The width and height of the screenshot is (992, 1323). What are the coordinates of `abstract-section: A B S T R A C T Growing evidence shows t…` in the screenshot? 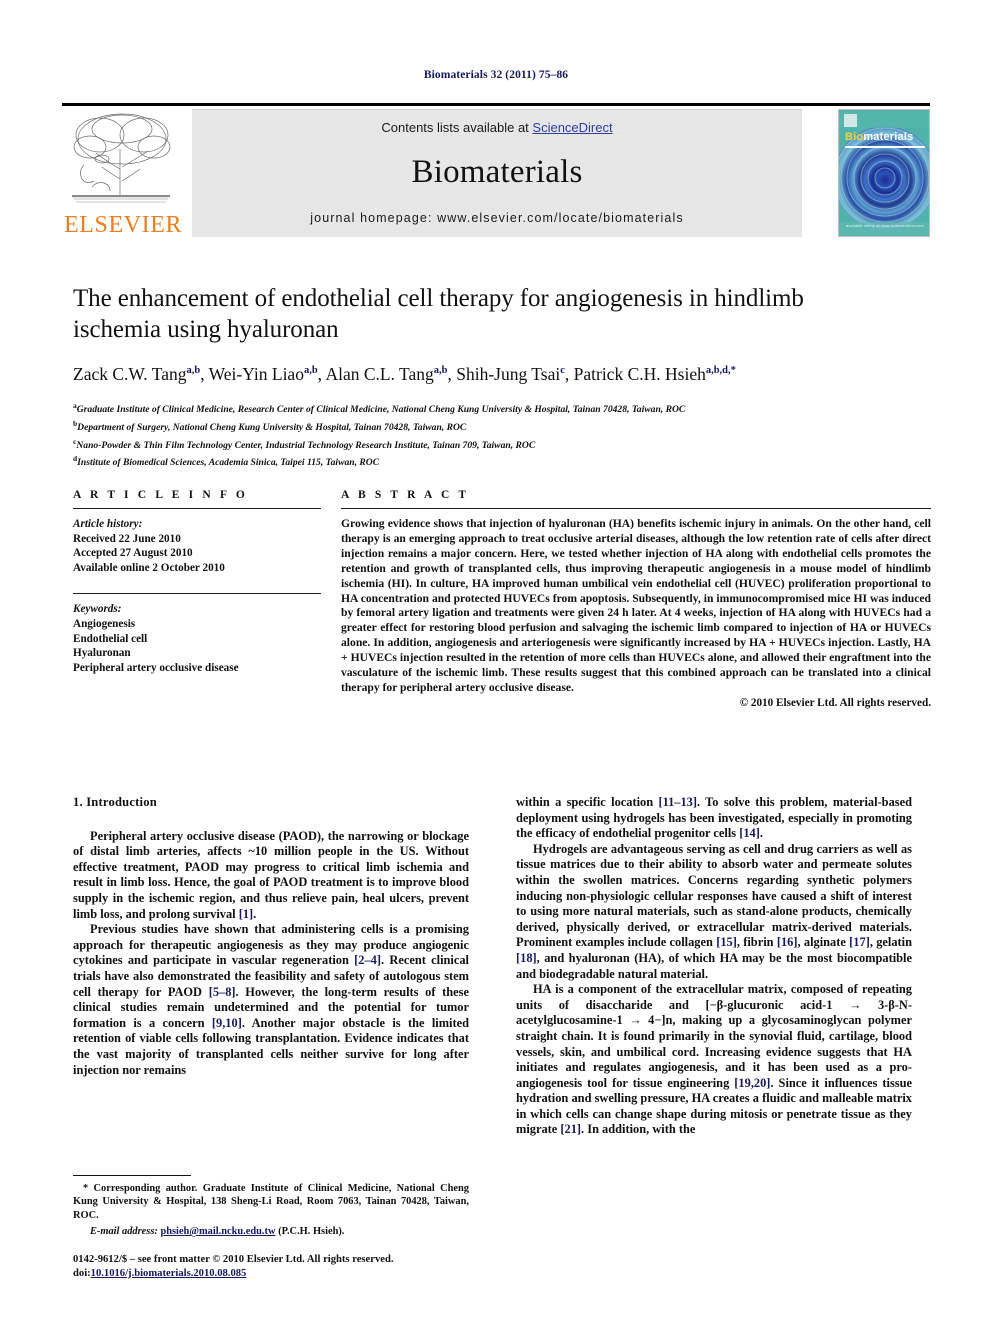 It's located at (636, 599).